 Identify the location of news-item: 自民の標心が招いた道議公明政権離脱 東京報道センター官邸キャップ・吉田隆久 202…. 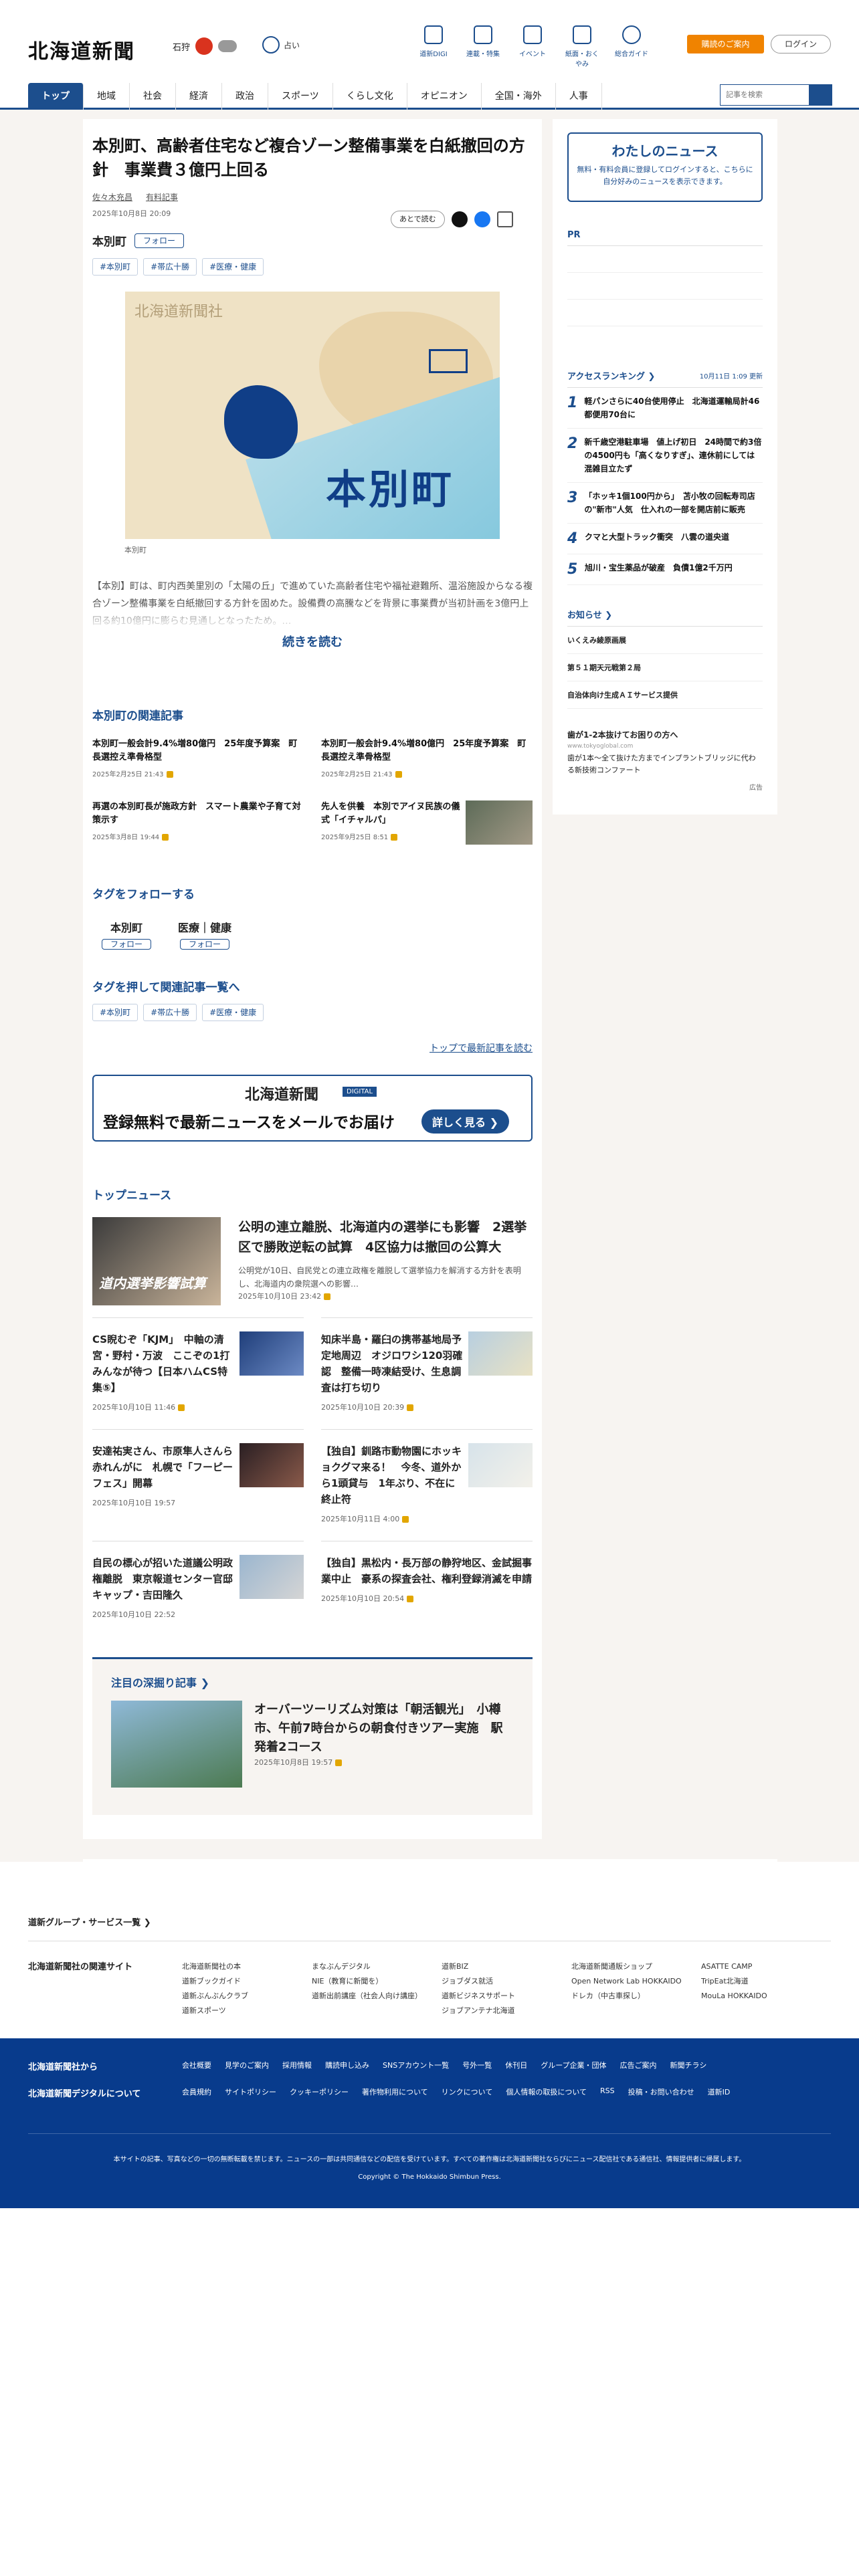
(198, 1591).